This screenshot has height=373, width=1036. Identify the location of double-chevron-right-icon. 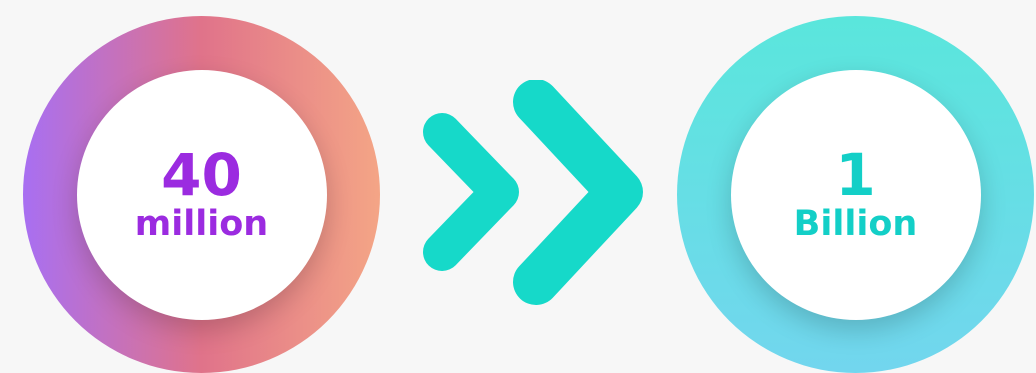
(533, 192).